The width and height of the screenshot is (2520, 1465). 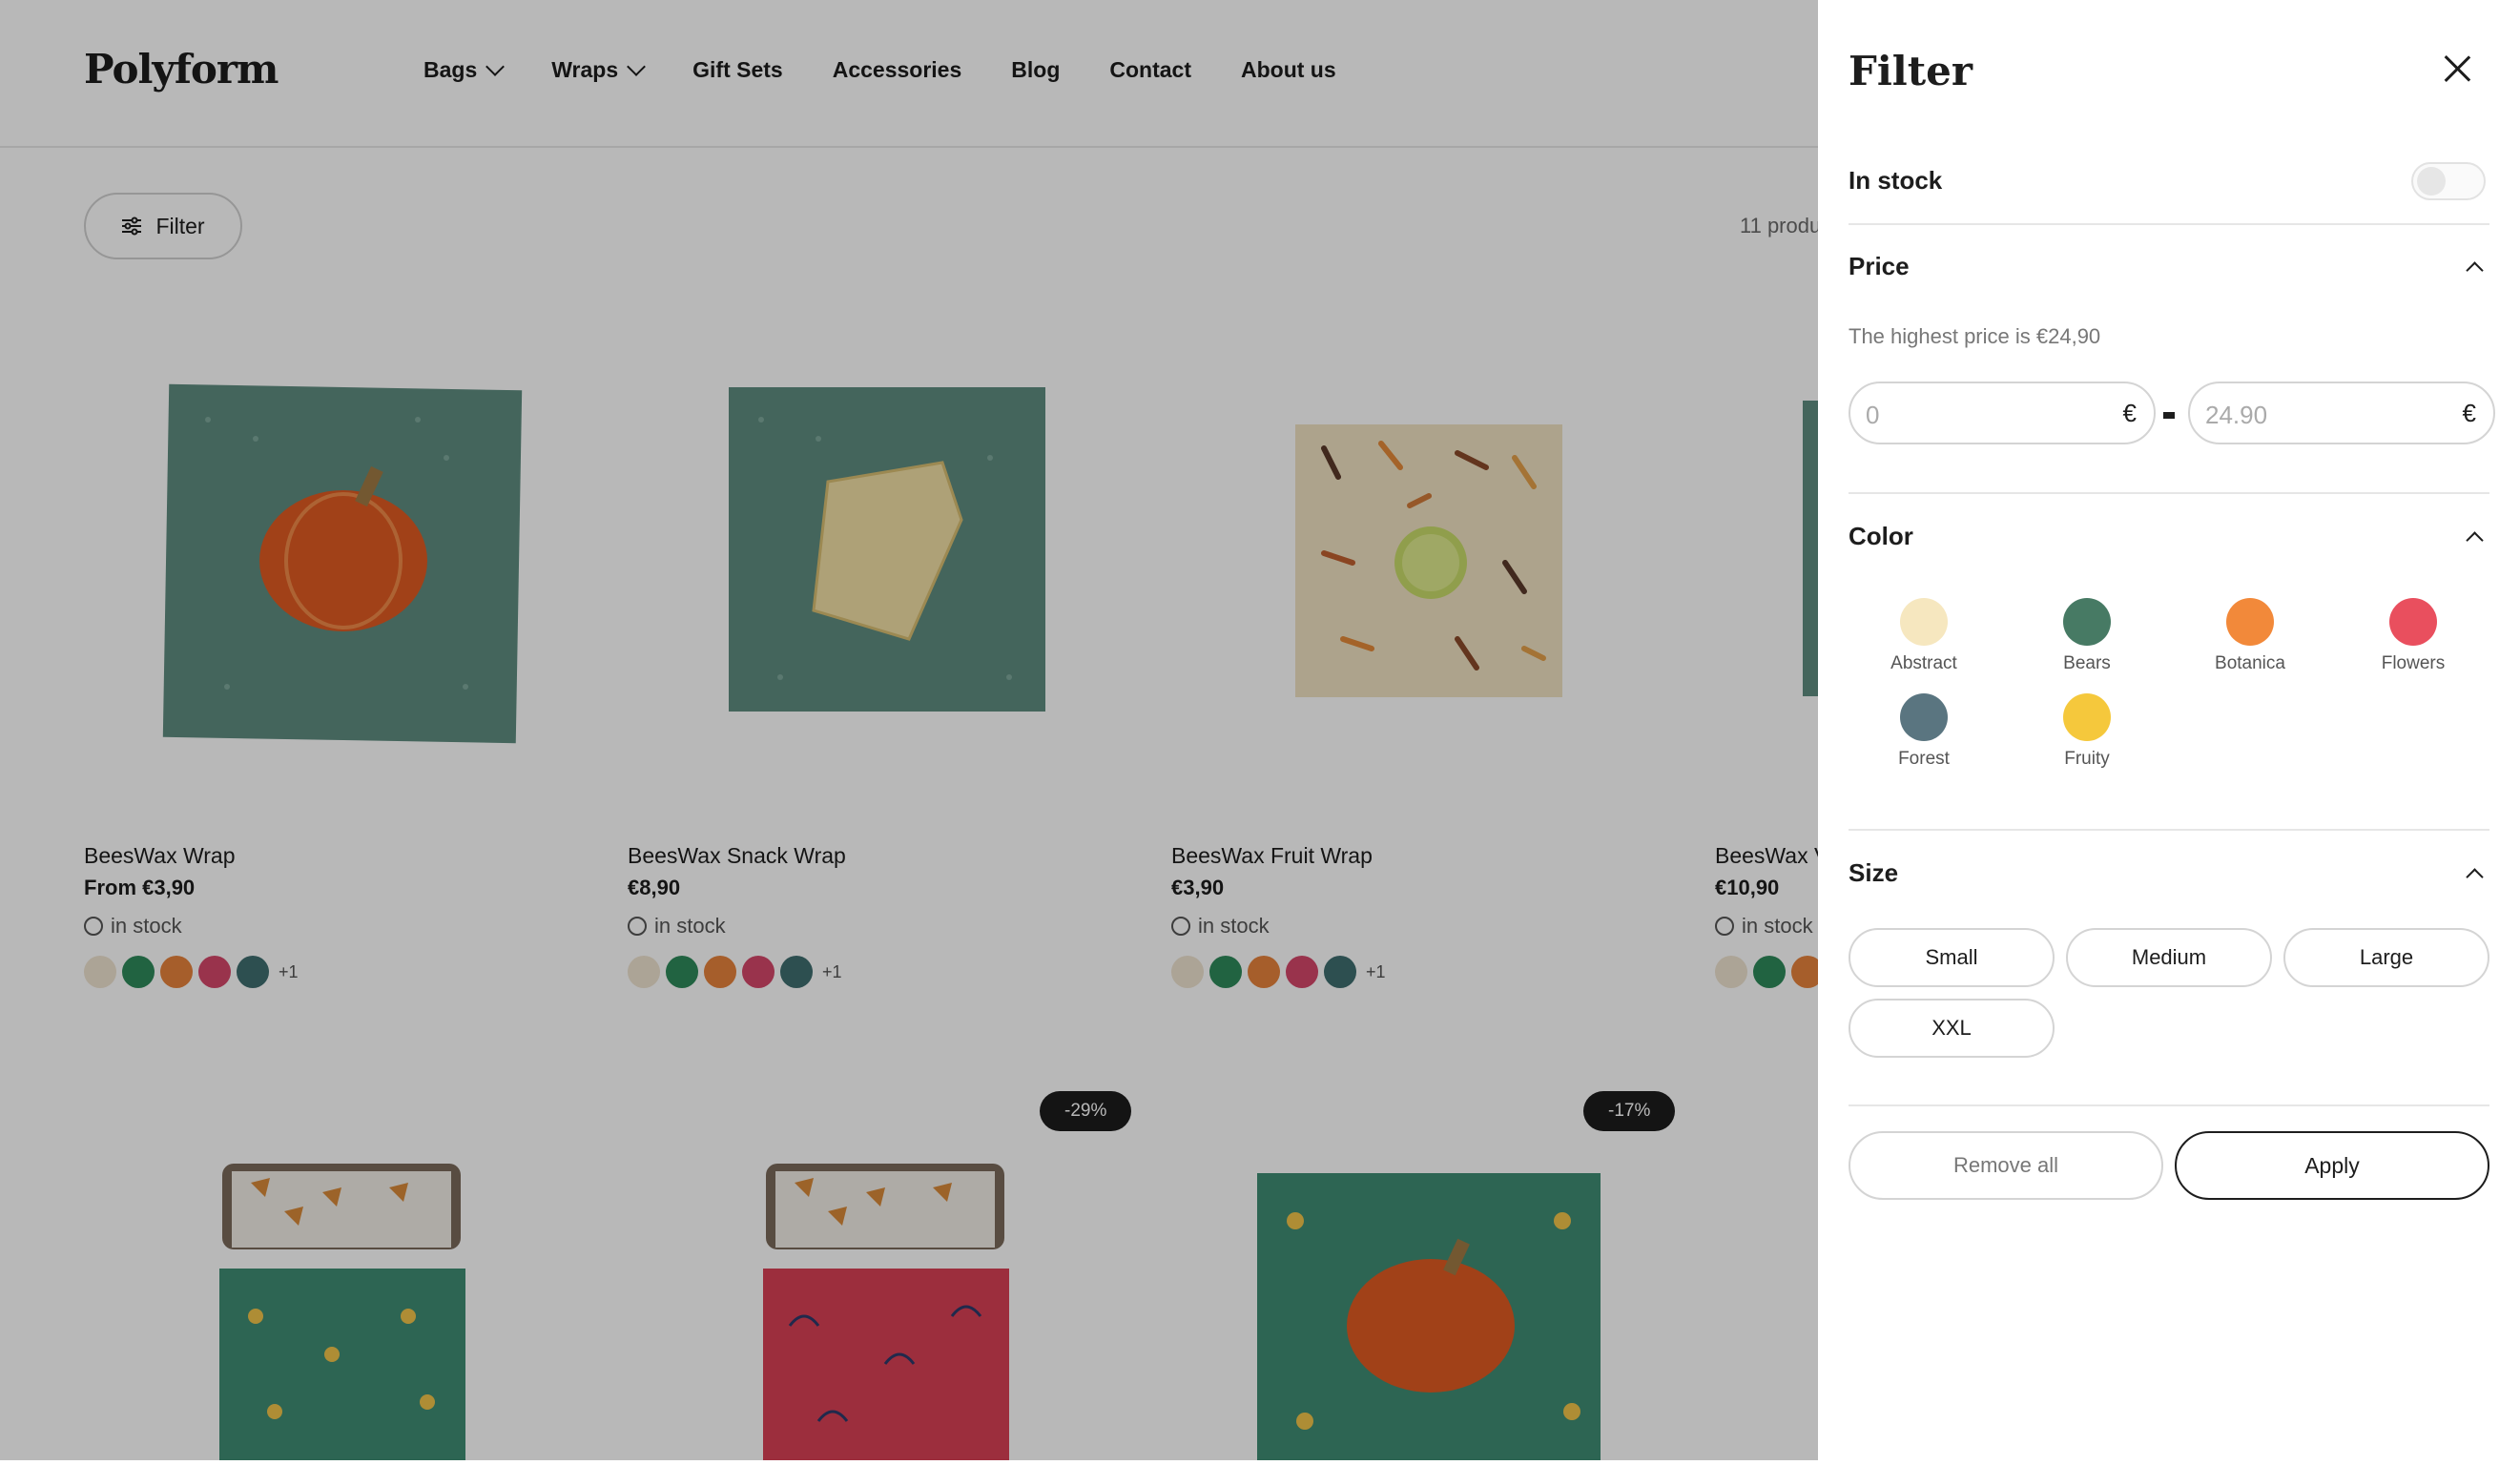 What do you see at coordinates (1924, 759) in the screenshot?
I see `color-name: Forest` at bounding box center [1924, 759].